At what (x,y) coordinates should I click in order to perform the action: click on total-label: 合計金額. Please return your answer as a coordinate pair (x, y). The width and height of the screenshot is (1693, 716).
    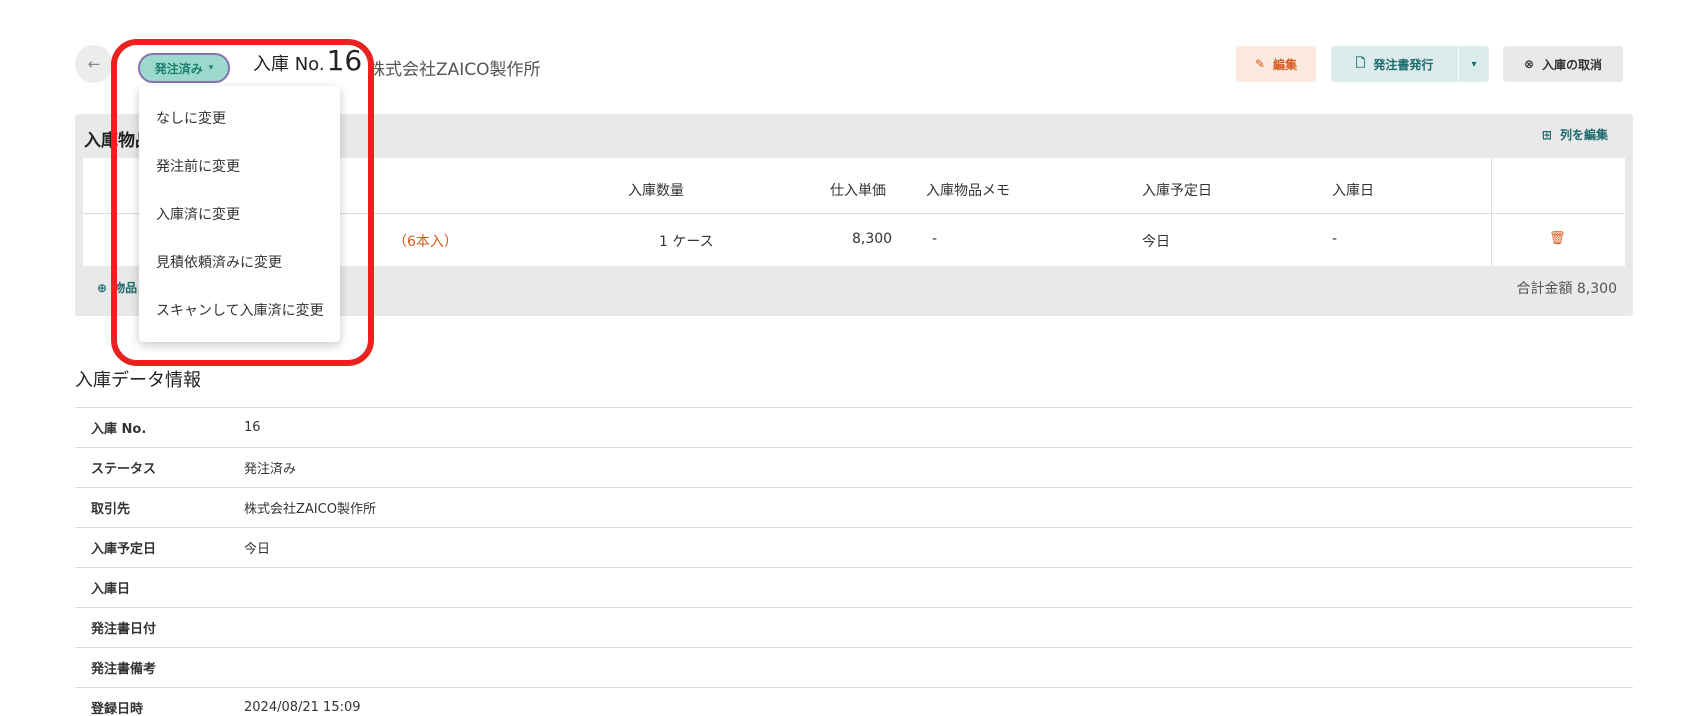
    Looking at the image, I should click on (1544, 289).